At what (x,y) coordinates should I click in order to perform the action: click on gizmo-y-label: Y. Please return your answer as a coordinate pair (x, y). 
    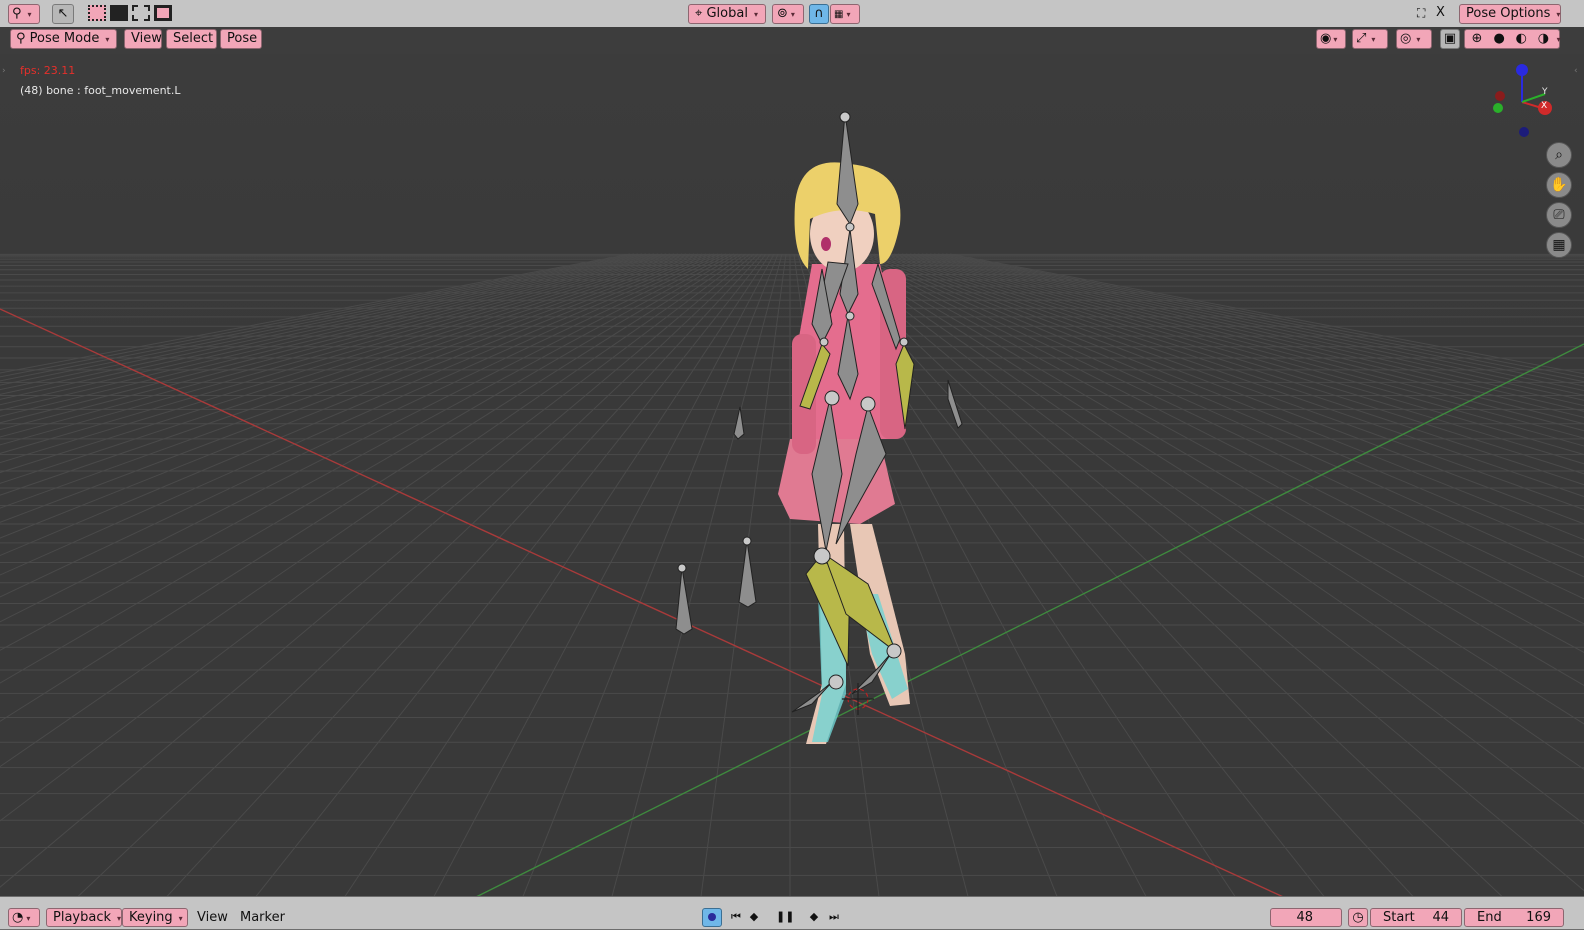
    Looking at the image, I should click on (1545, 92).